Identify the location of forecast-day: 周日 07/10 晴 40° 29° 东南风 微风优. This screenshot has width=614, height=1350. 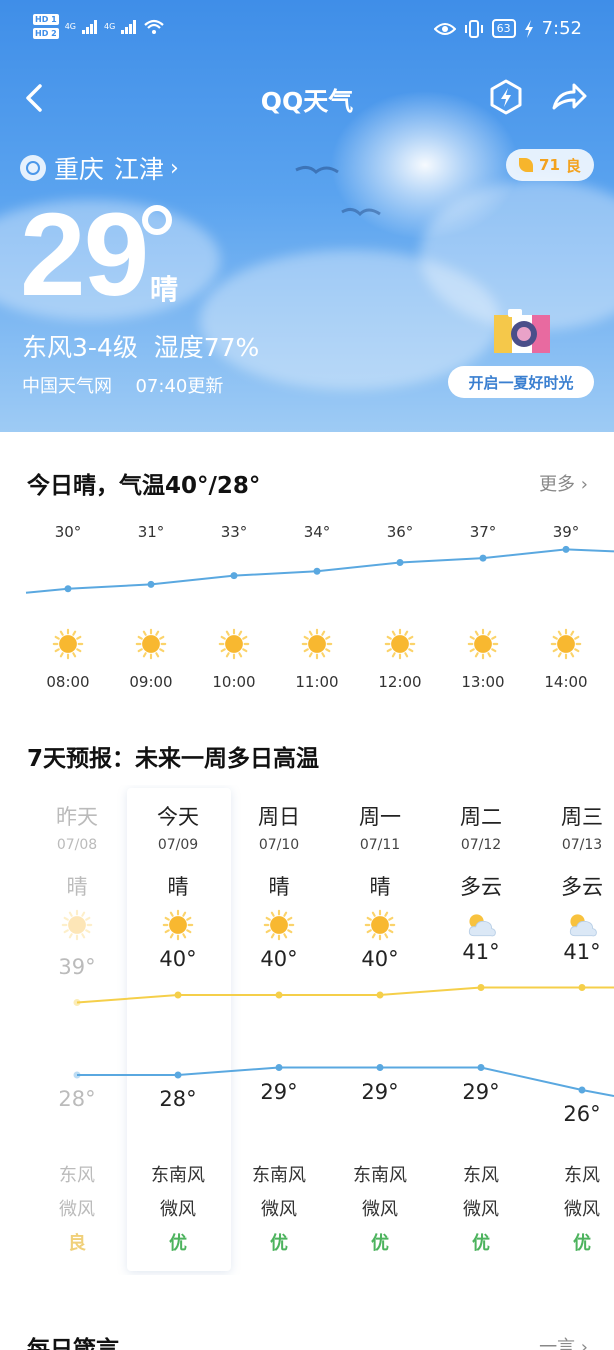
(279, 1031).